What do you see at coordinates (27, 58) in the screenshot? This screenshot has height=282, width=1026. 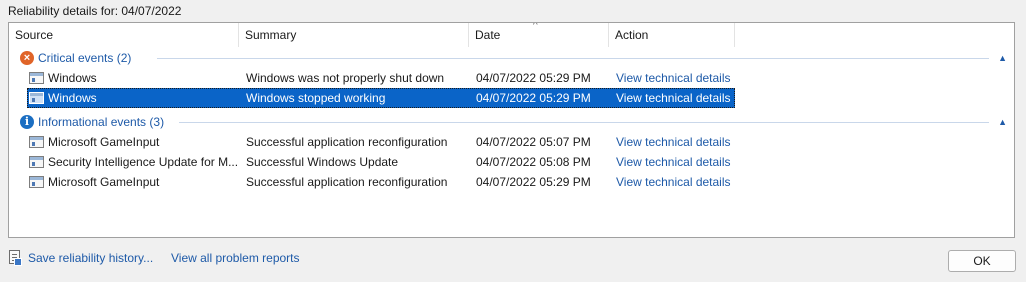 I see `error-icon: ×` at bounding box center [27, 58].